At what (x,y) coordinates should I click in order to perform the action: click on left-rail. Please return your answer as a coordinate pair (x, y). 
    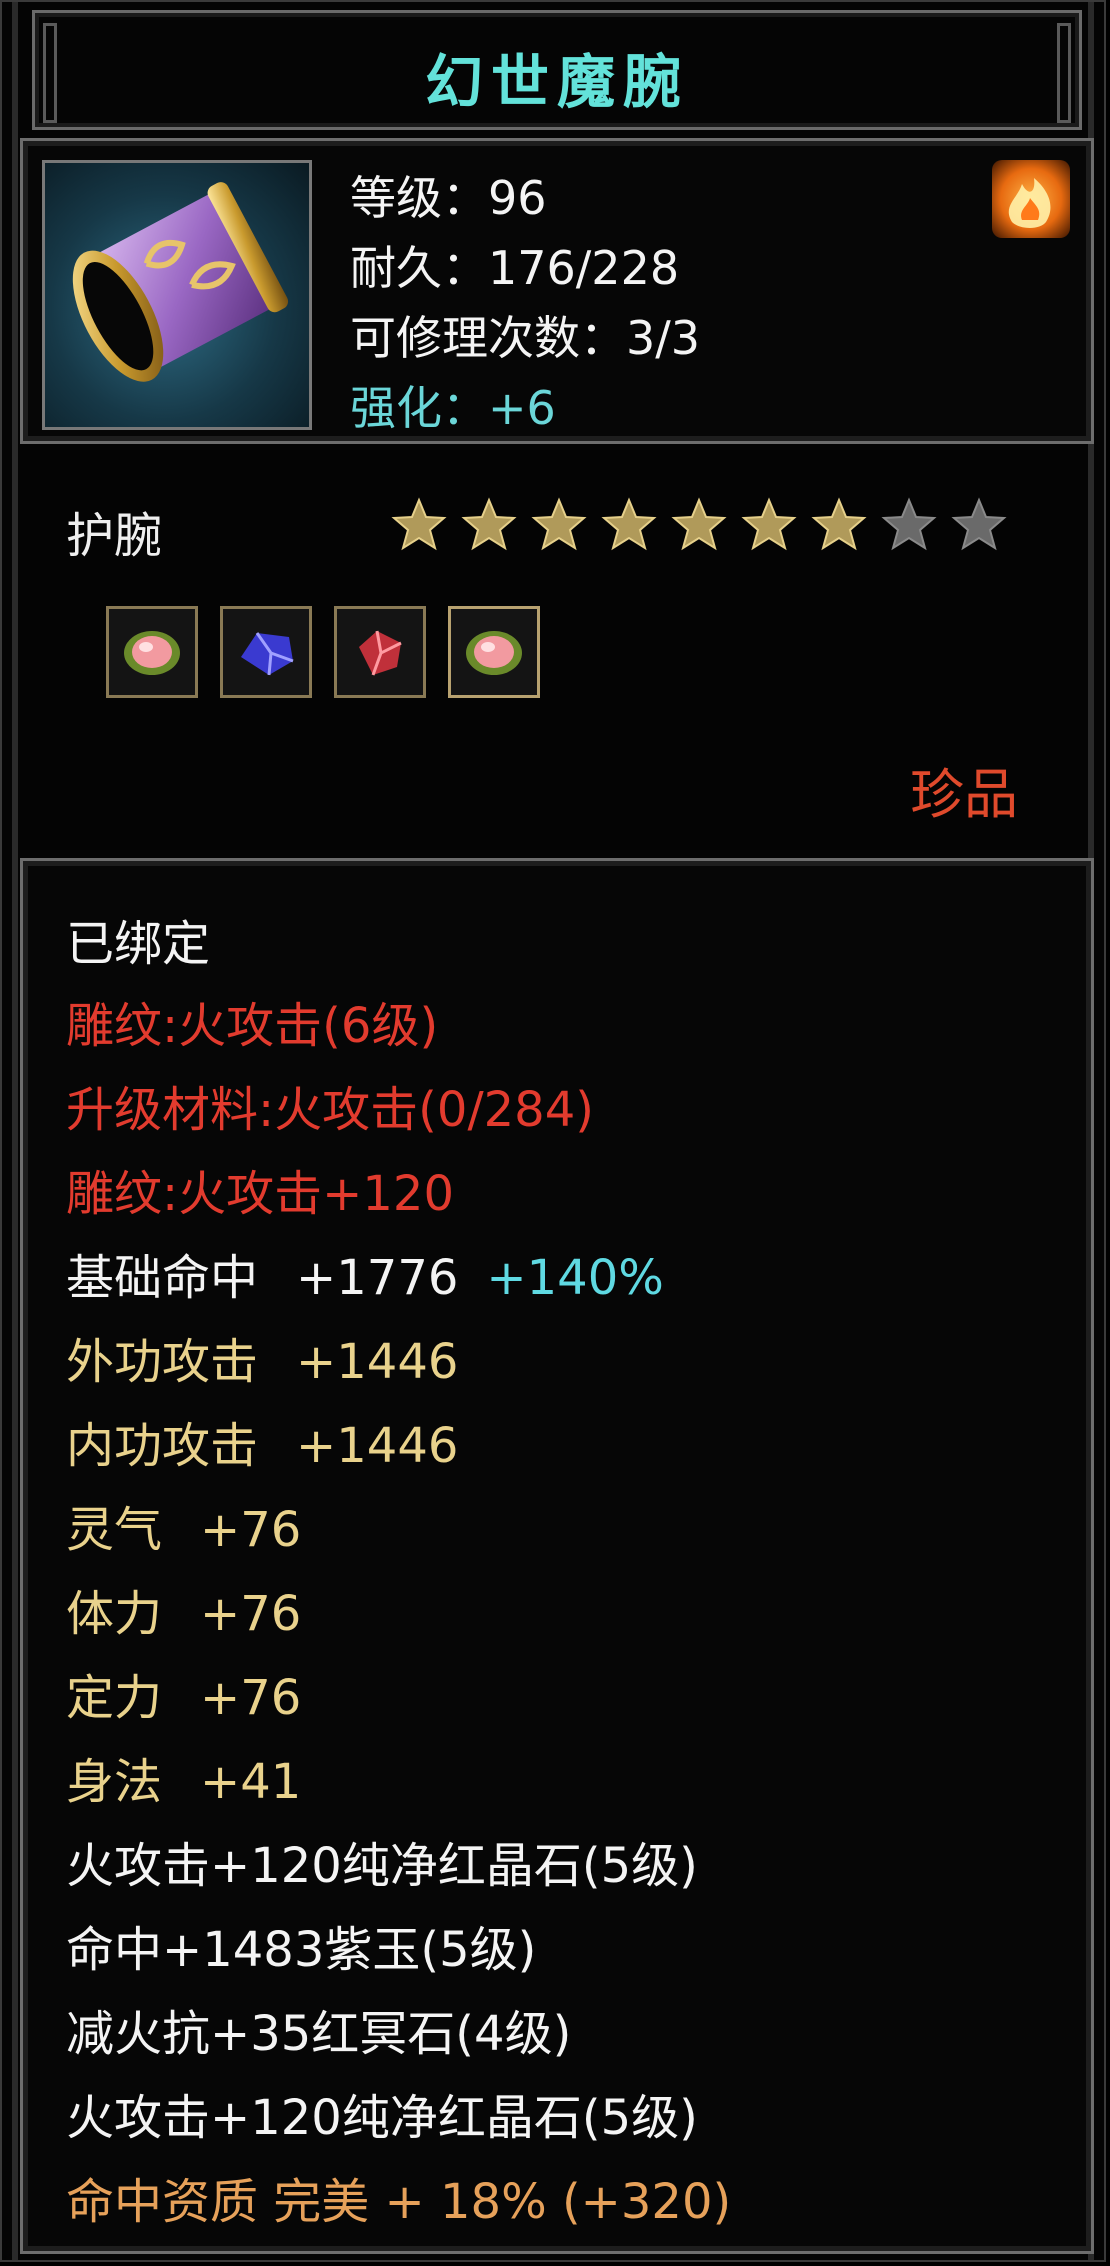
    Looking at the image, I should click on (15, 1131).